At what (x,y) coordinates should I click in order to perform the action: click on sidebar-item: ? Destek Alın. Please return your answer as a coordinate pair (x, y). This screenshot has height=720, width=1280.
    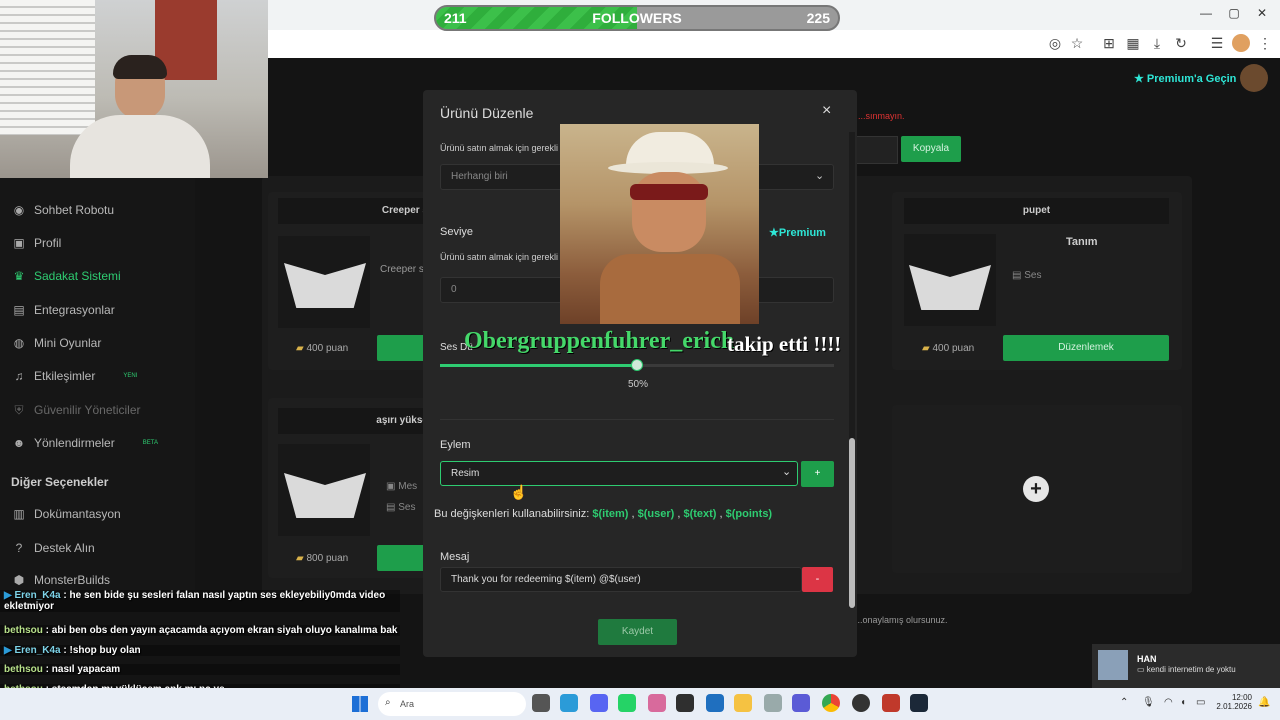
    Looking at the image, I should click on (53, 548).